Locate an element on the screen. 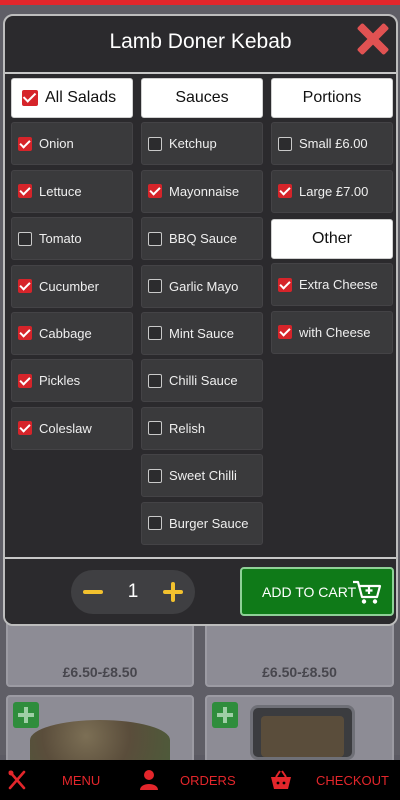 The width and height of the screenshot is (400, 800). utensils-icon is located at coordinates (17, 780).